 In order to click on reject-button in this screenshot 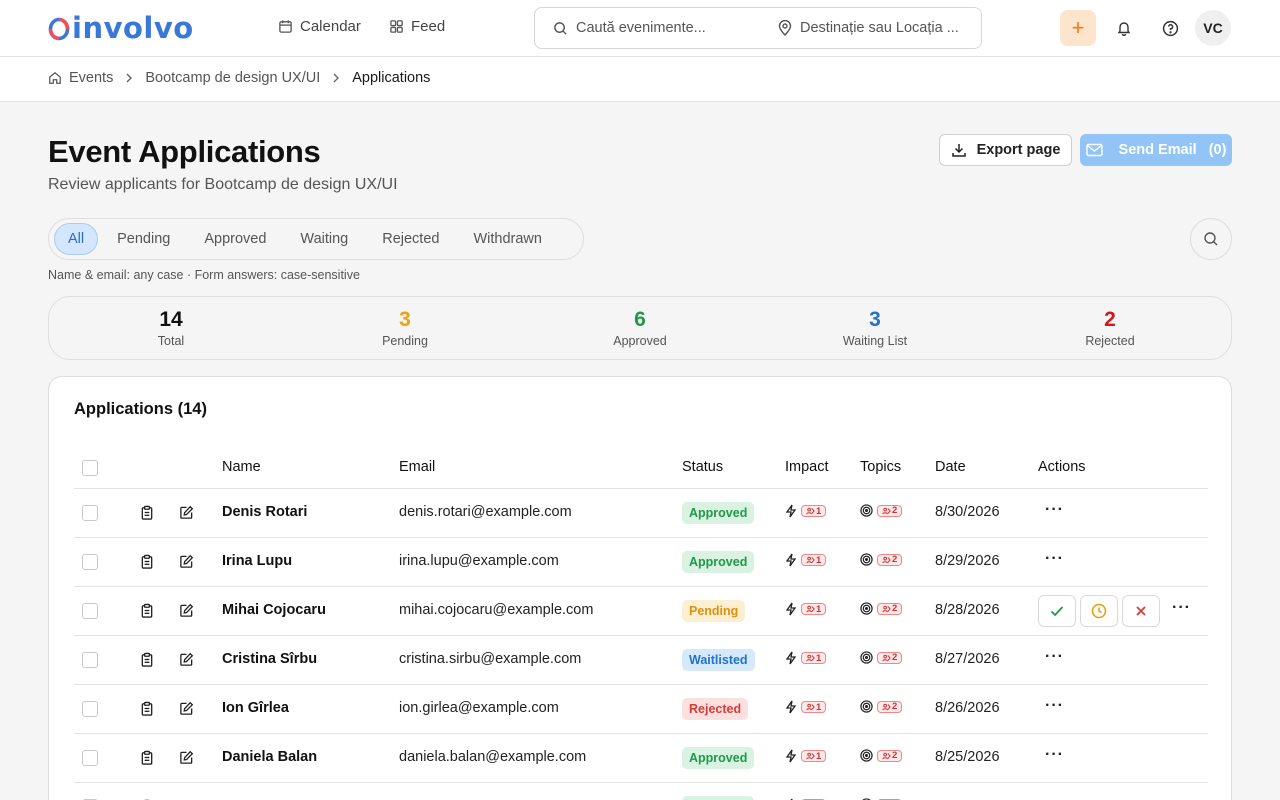, I will do `click(1141, 611)`.